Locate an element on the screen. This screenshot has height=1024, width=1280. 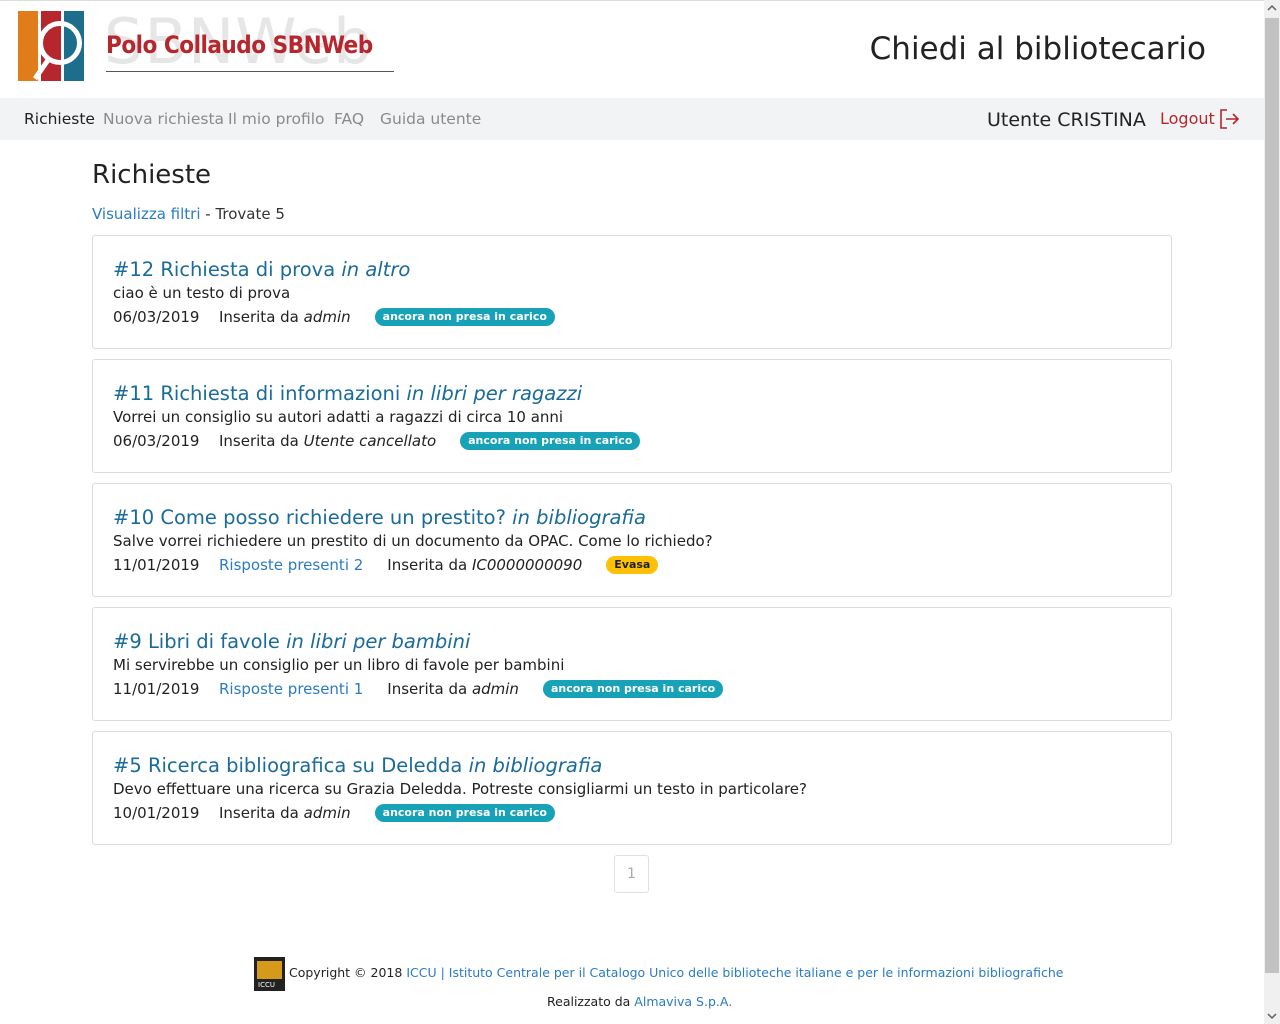
request-category: in altro is located at coordinates (375, 269).